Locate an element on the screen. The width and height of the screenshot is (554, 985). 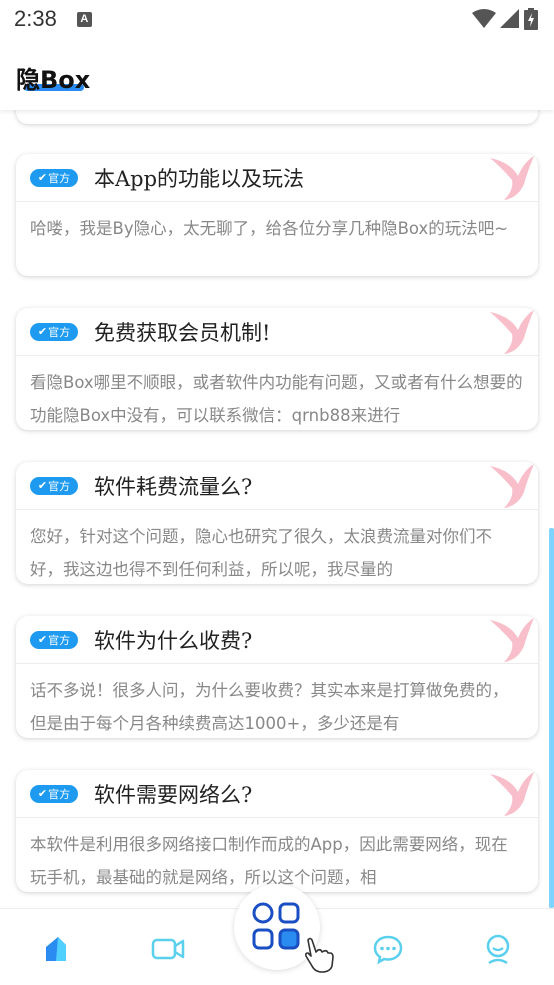
card-header: ✔ 官方 软件需要网络么? is located at coordinates (277, 794).